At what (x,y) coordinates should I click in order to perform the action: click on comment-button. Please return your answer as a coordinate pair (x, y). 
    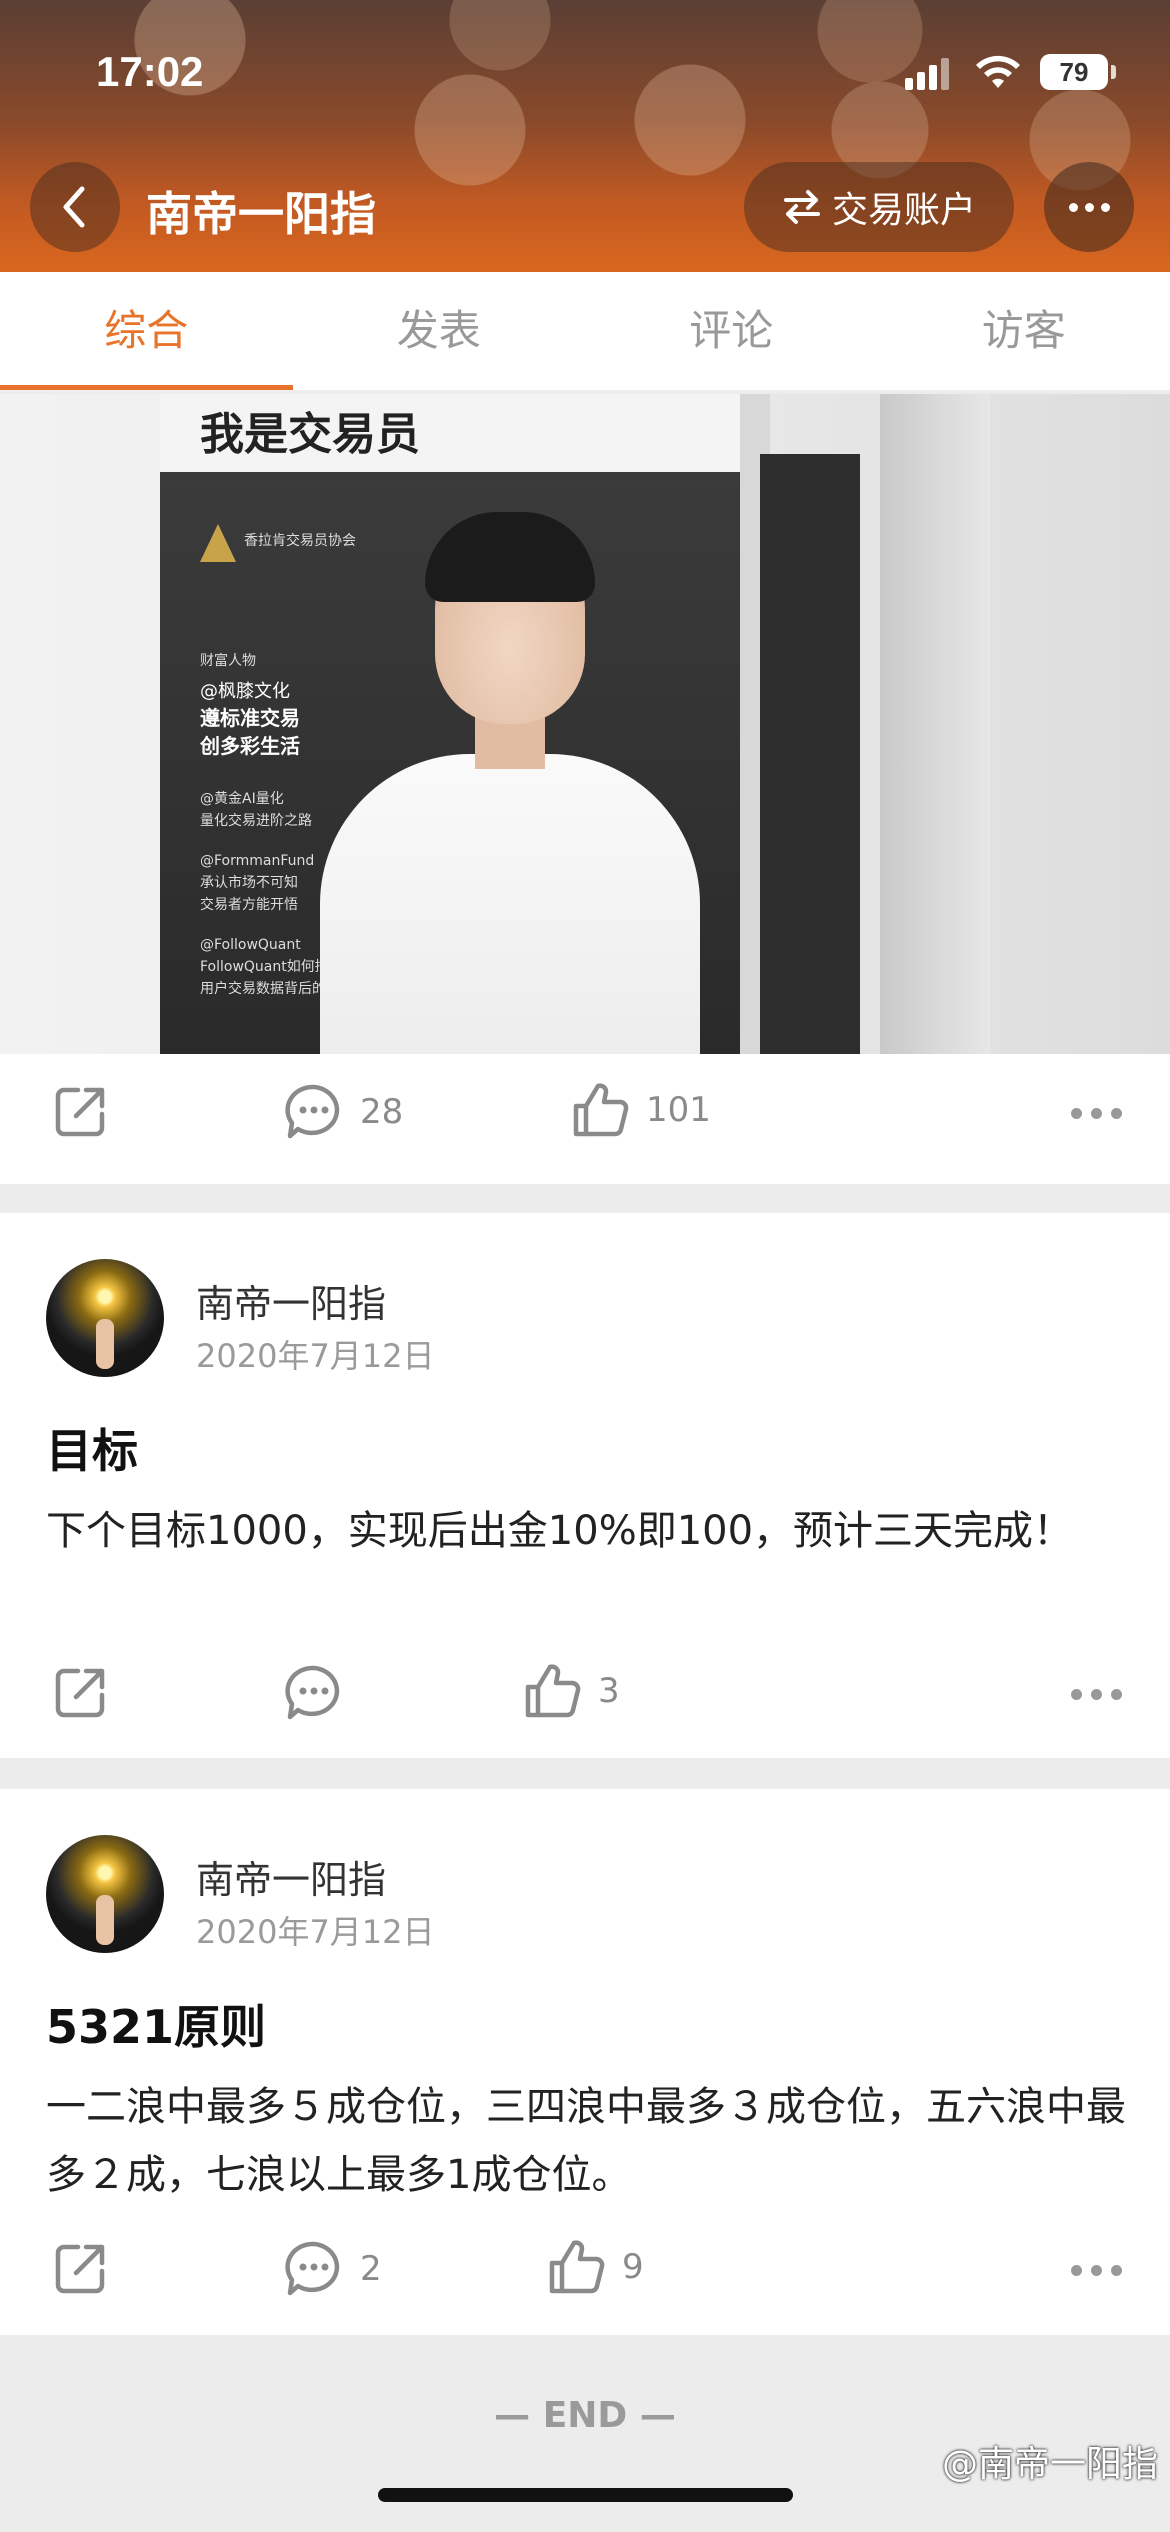
    Looking at the image, I should click on (322, 1693).